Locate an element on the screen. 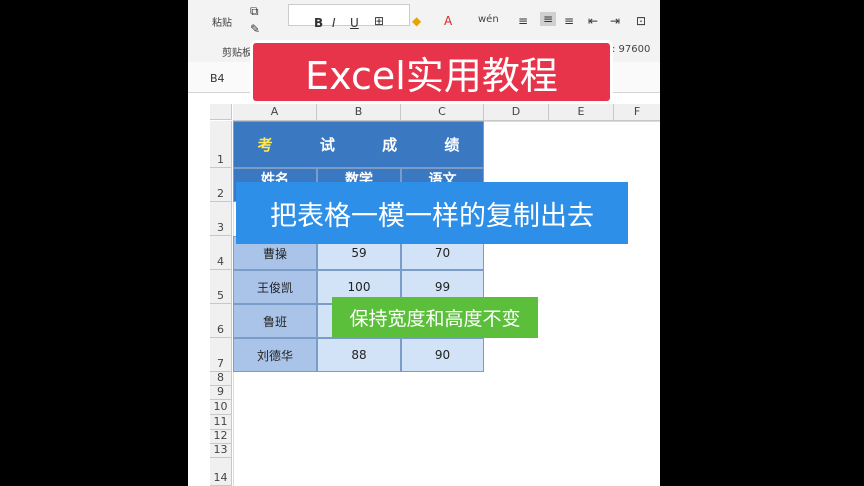  row-header-11: 11 is located at coordinates (221, 422).